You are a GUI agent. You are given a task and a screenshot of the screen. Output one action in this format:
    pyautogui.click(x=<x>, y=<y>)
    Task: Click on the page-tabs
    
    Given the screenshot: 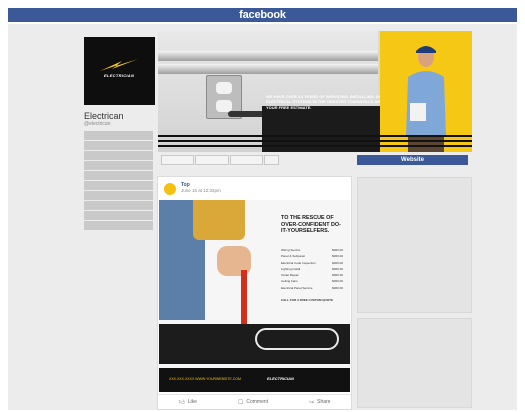 What is the action you would take?
    pyautogui.click(x=220, y=160)
    